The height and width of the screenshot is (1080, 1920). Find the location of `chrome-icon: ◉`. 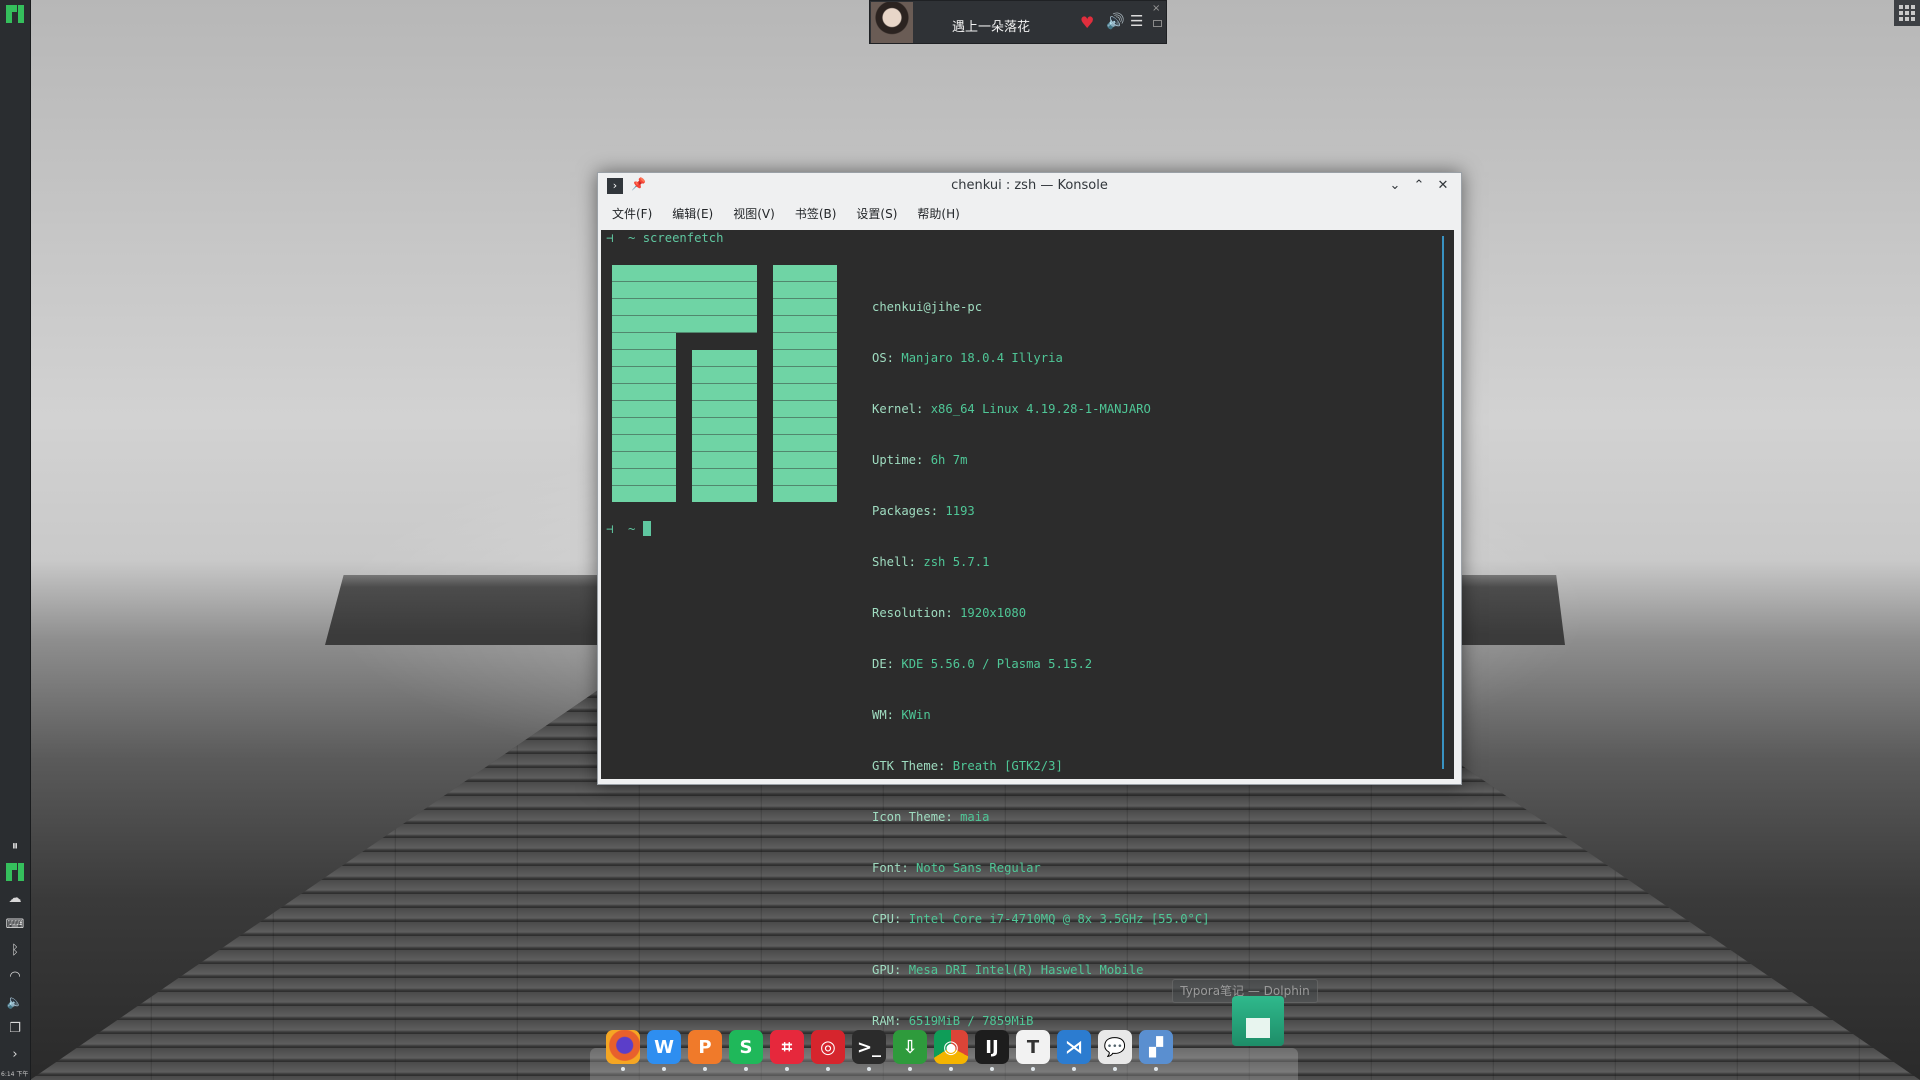

chrome-icon: ◉ is located at coordinates (951, 1050).